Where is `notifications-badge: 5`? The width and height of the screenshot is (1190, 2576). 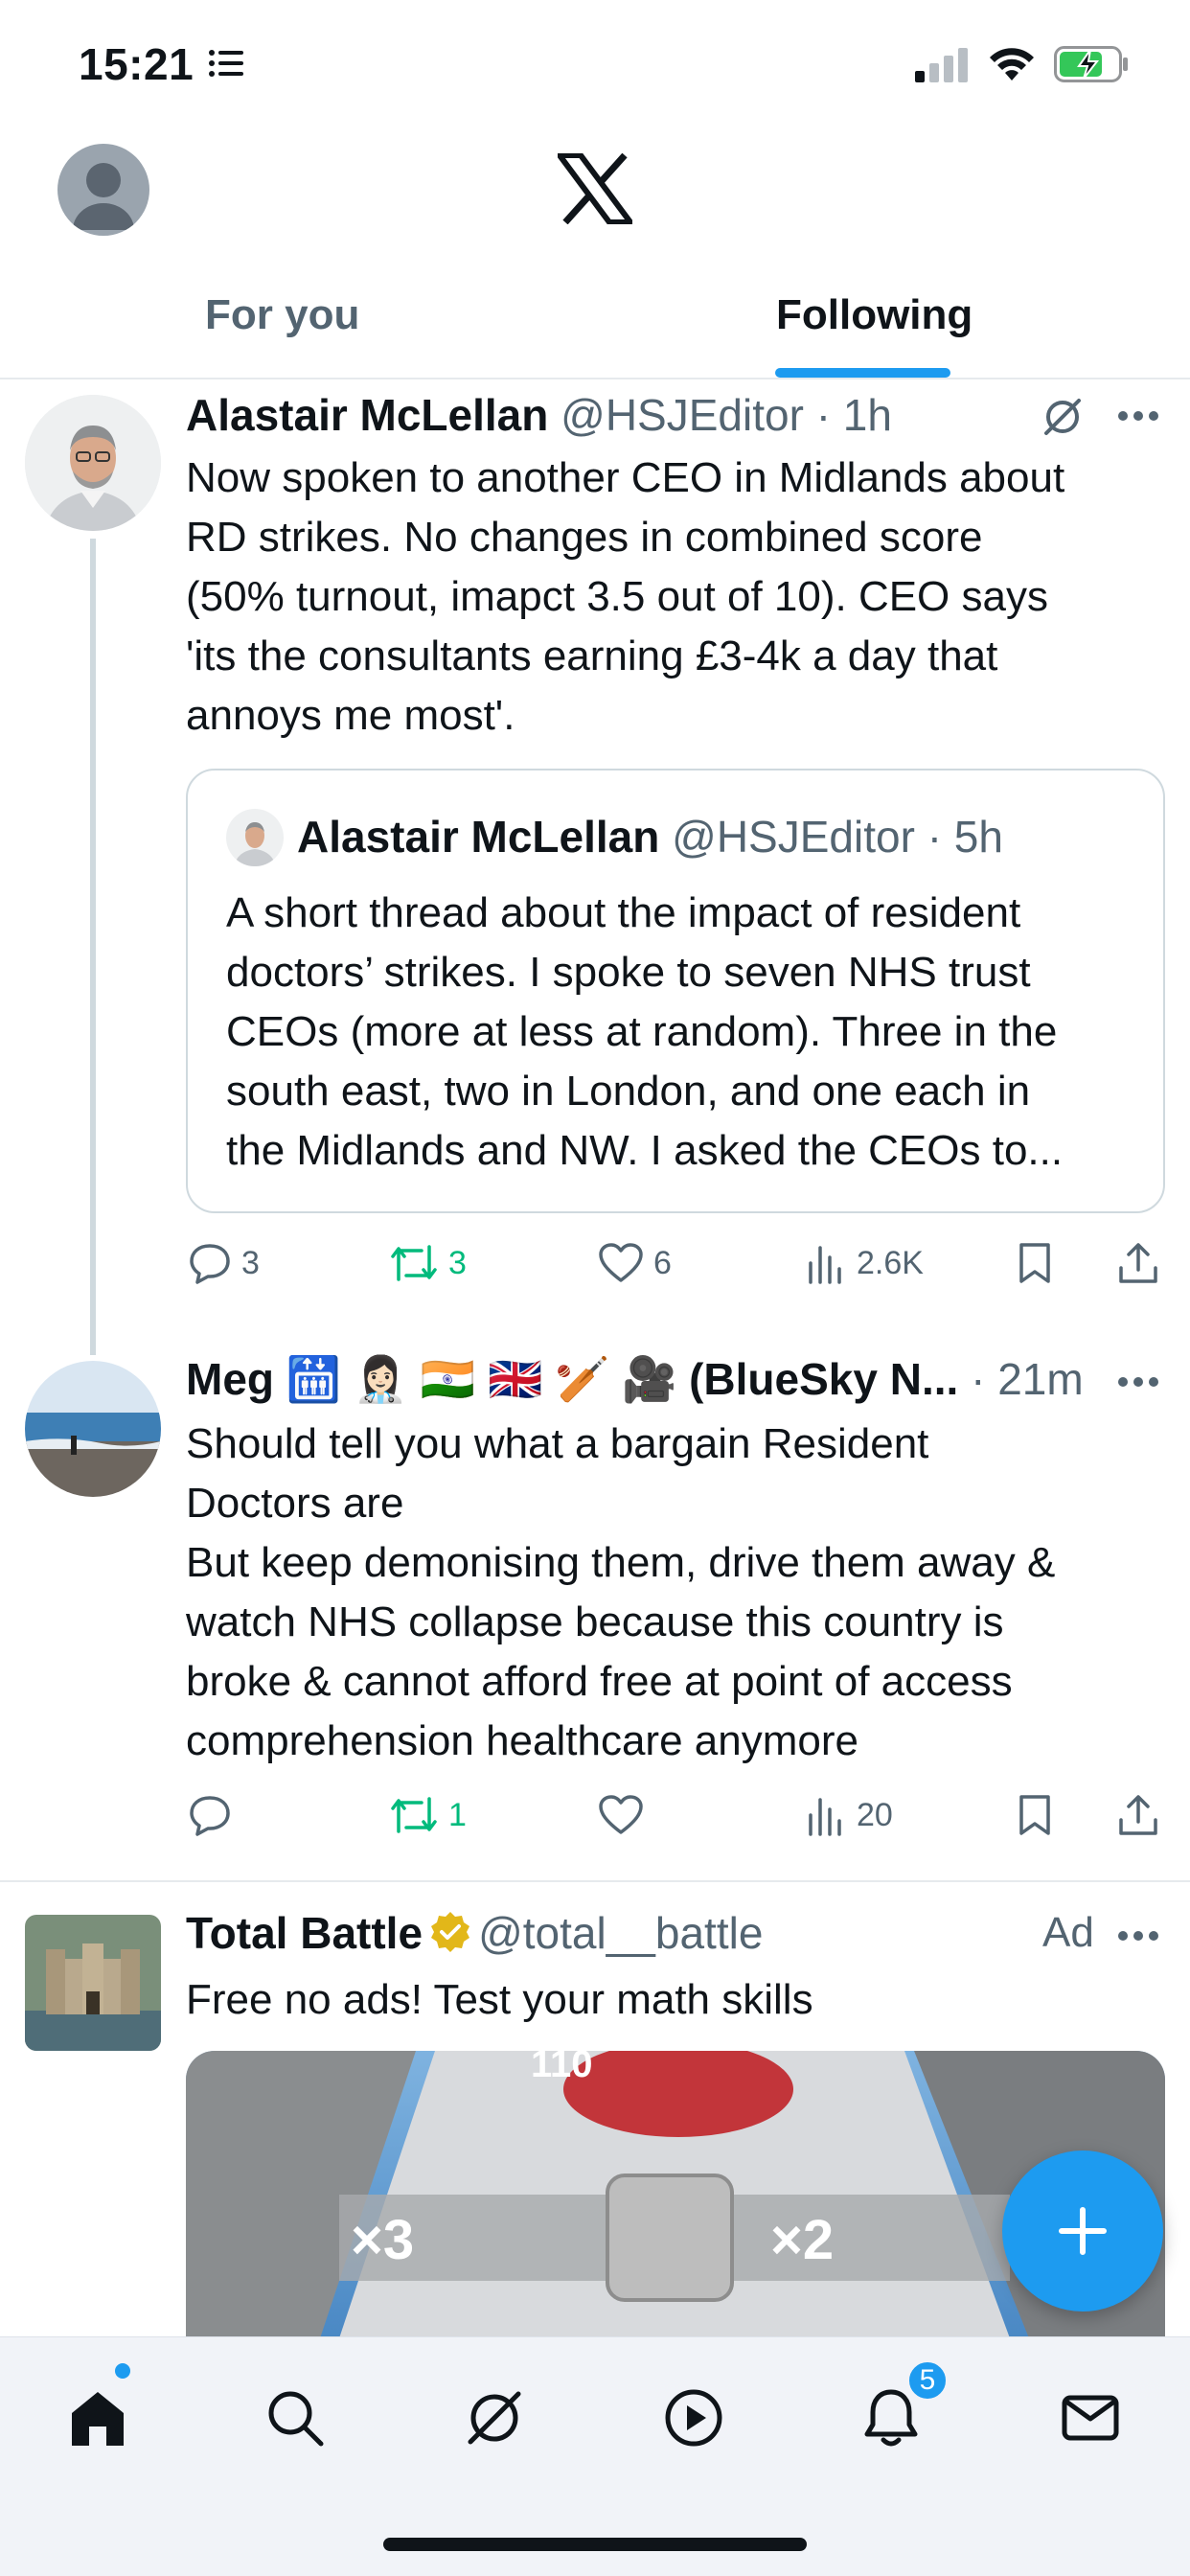
notifications-badge: 5 is located at coordinates (928, 2380).